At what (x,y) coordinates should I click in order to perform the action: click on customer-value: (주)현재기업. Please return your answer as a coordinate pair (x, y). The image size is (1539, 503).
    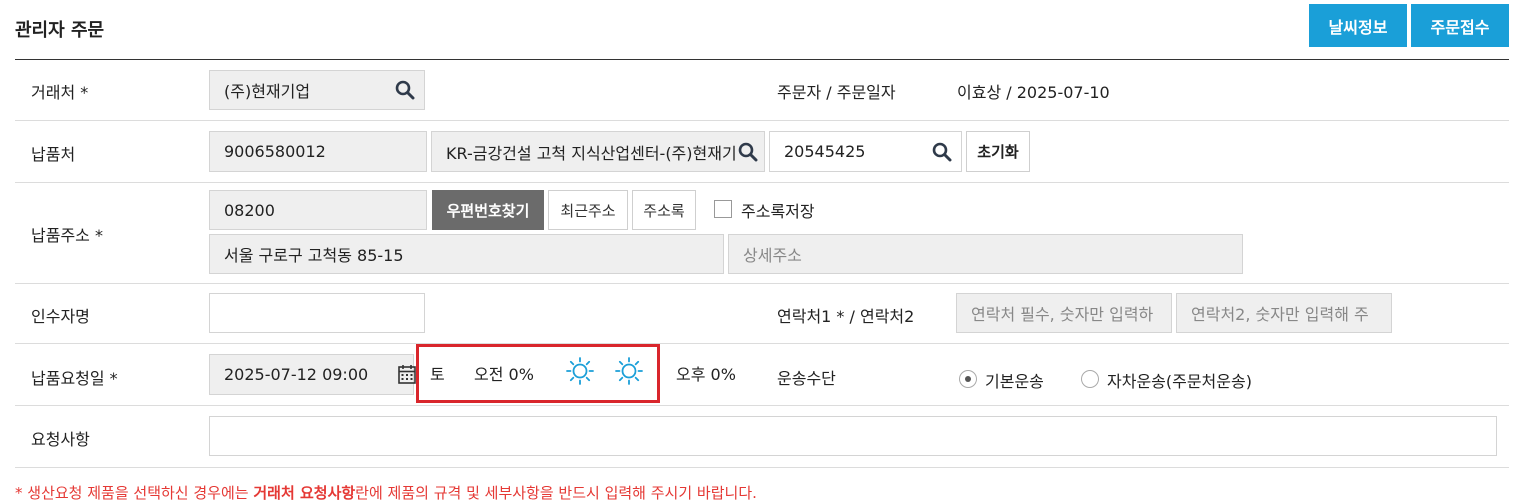
    Looking at the image, I should click on (267, 91).